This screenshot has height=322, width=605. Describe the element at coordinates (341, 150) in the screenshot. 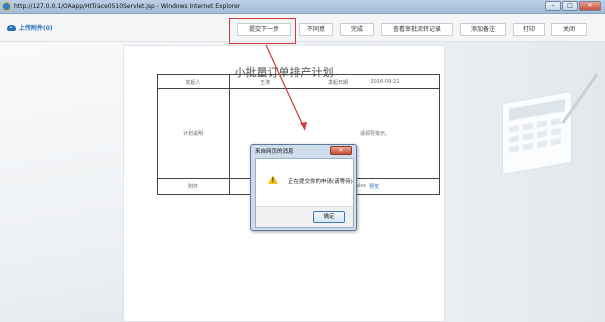

I see `dialog-close-button: ✕` at that location.